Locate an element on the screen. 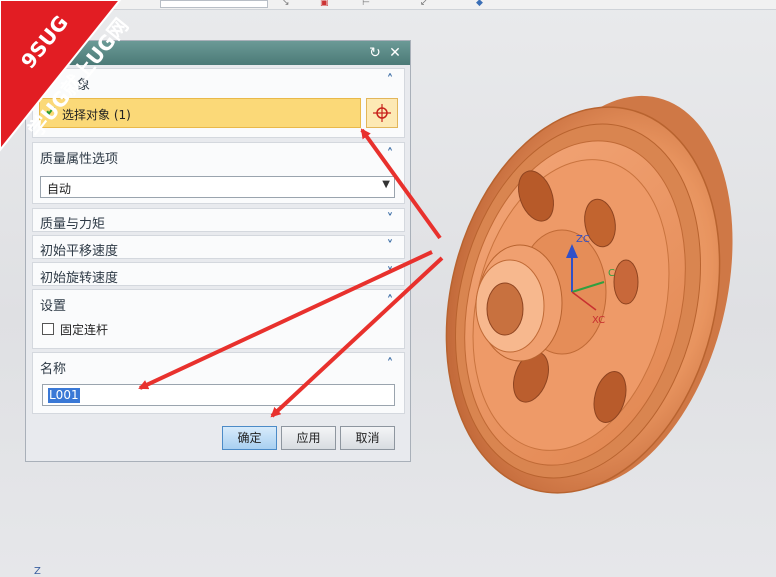 The image size is (776, 577). triad-label-zc: ZC is located at coordinates (583, 239).